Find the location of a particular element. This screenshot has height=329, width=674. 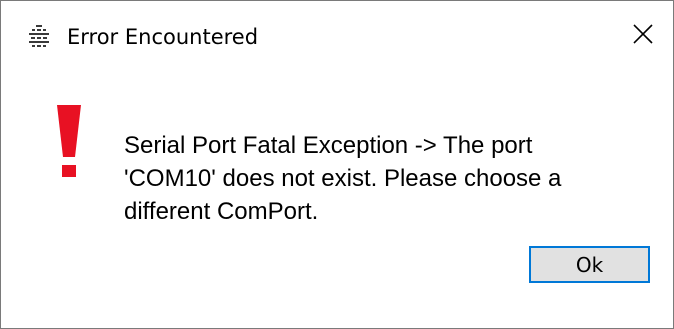

ok-button-label: Ok is located at coordinates (589, 264).